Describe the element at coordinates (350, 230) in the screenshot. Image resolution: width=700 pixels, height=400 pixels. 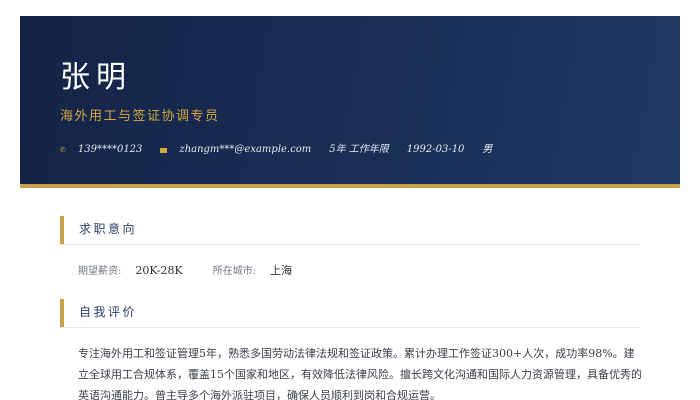
I see `section-header: 求职意向` at that location.